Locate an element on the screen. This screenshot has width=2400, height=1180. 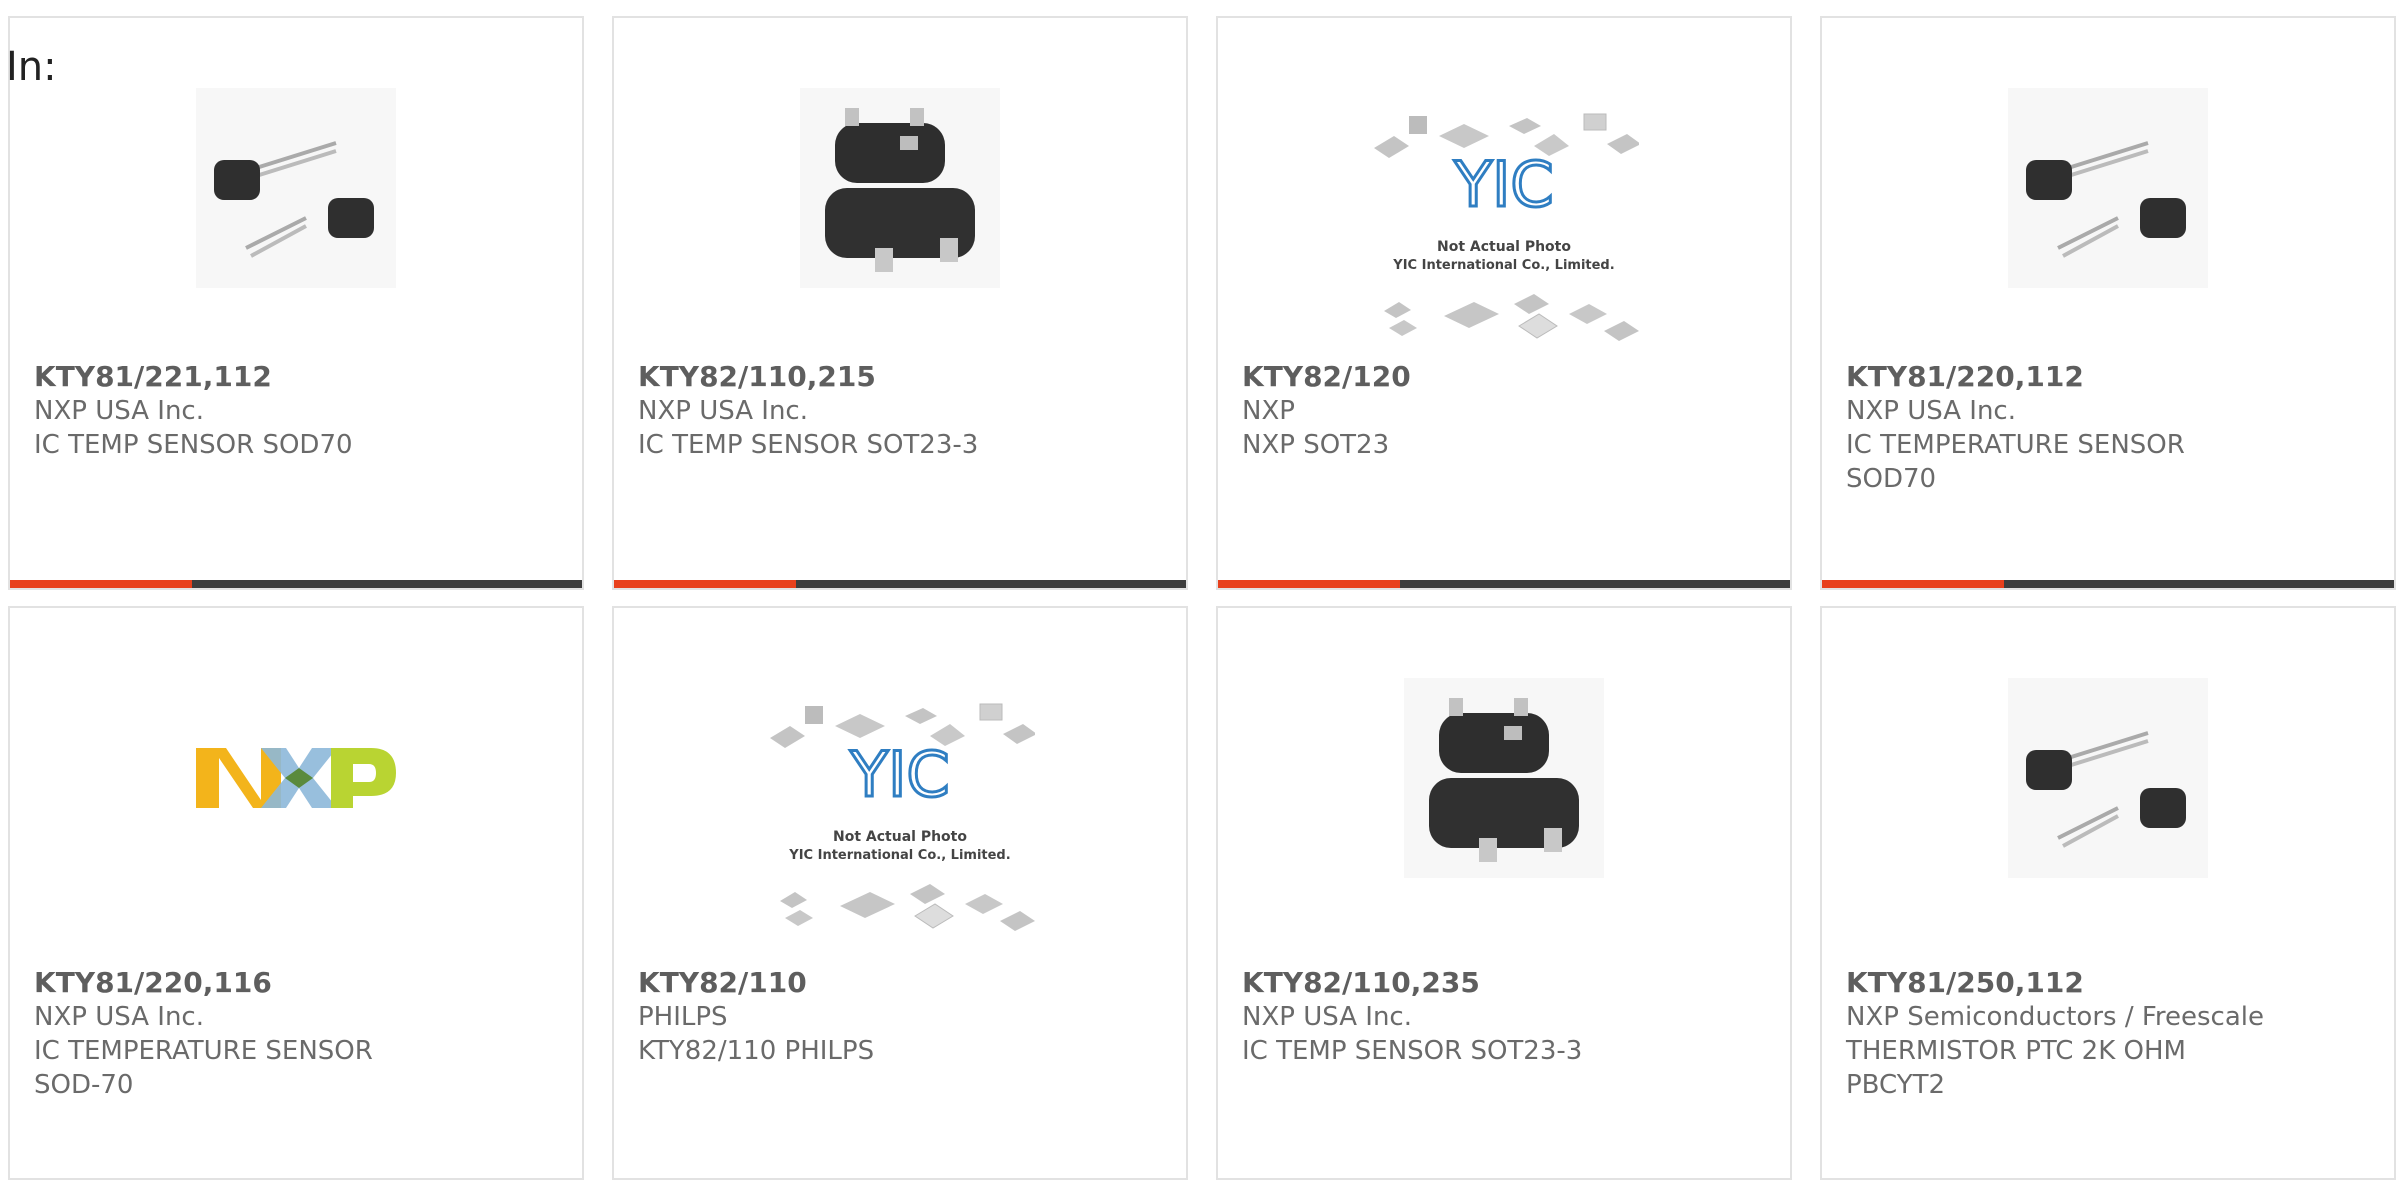
manufacturer: NXP is located at coordinates (1268, 411).